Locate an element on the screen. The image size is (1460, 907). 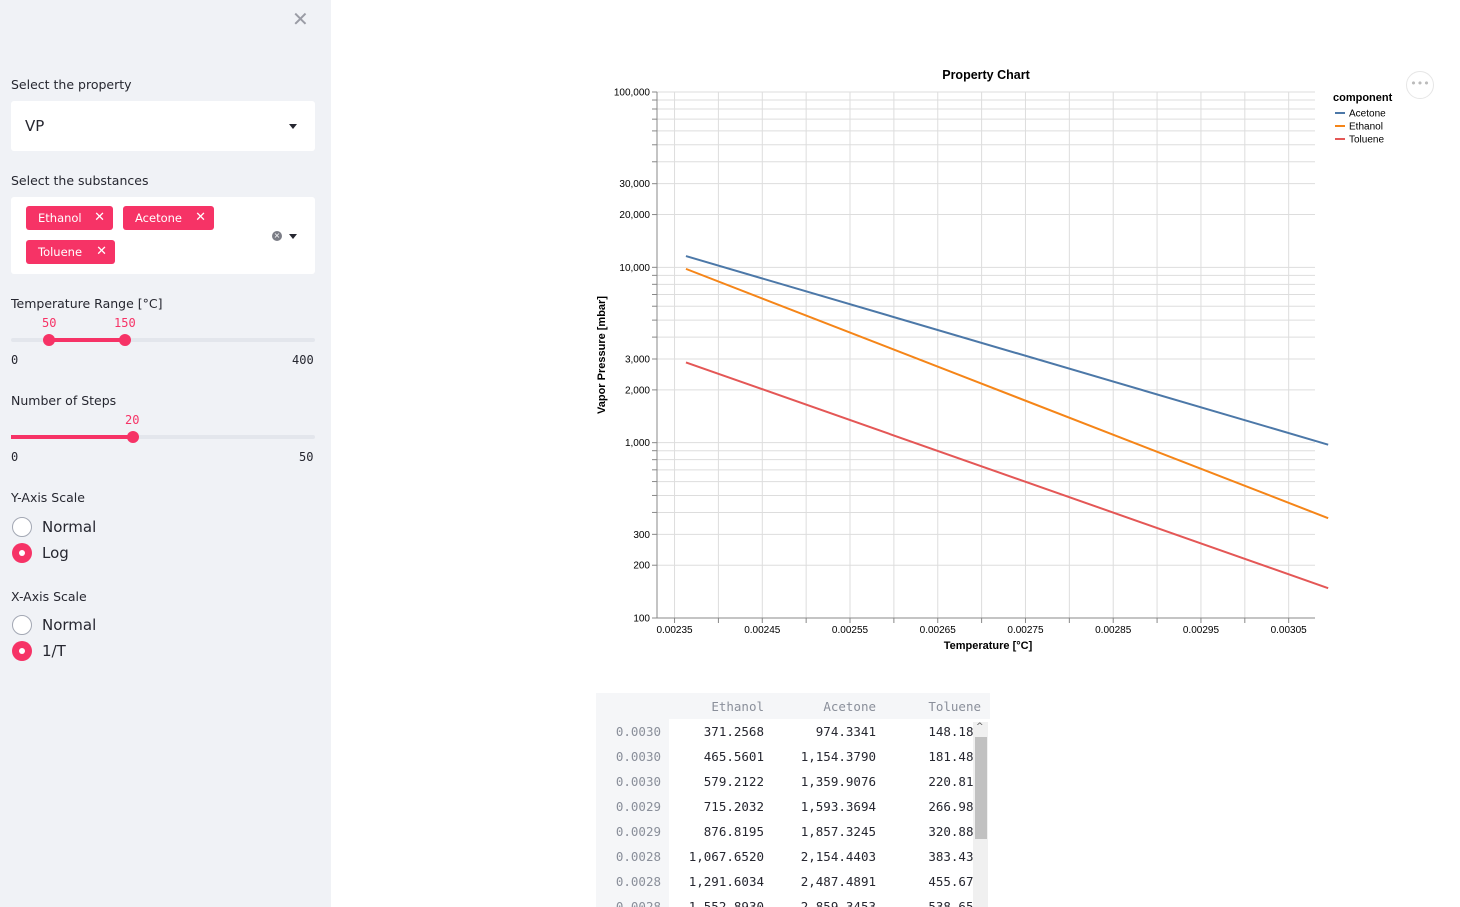
column-header: Toluene is located at coordinates (931, 706).